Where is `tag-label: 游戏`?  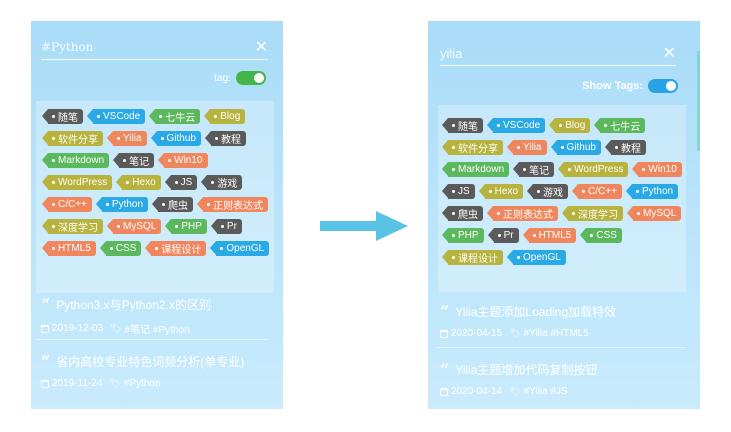
tag-label: 游戏 is located at coordinates (227, 184).